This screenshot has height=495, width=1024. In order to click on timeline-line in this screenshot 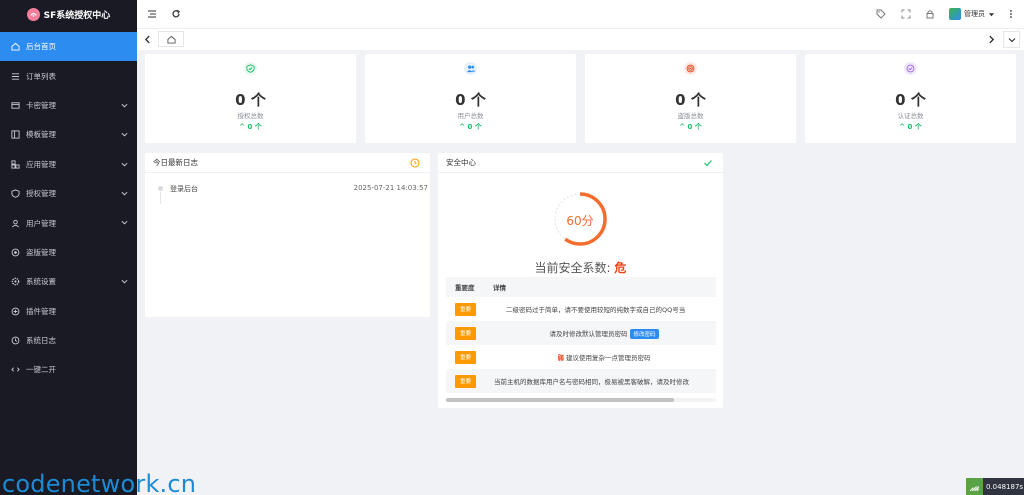, I will do `click(160, 198)`.